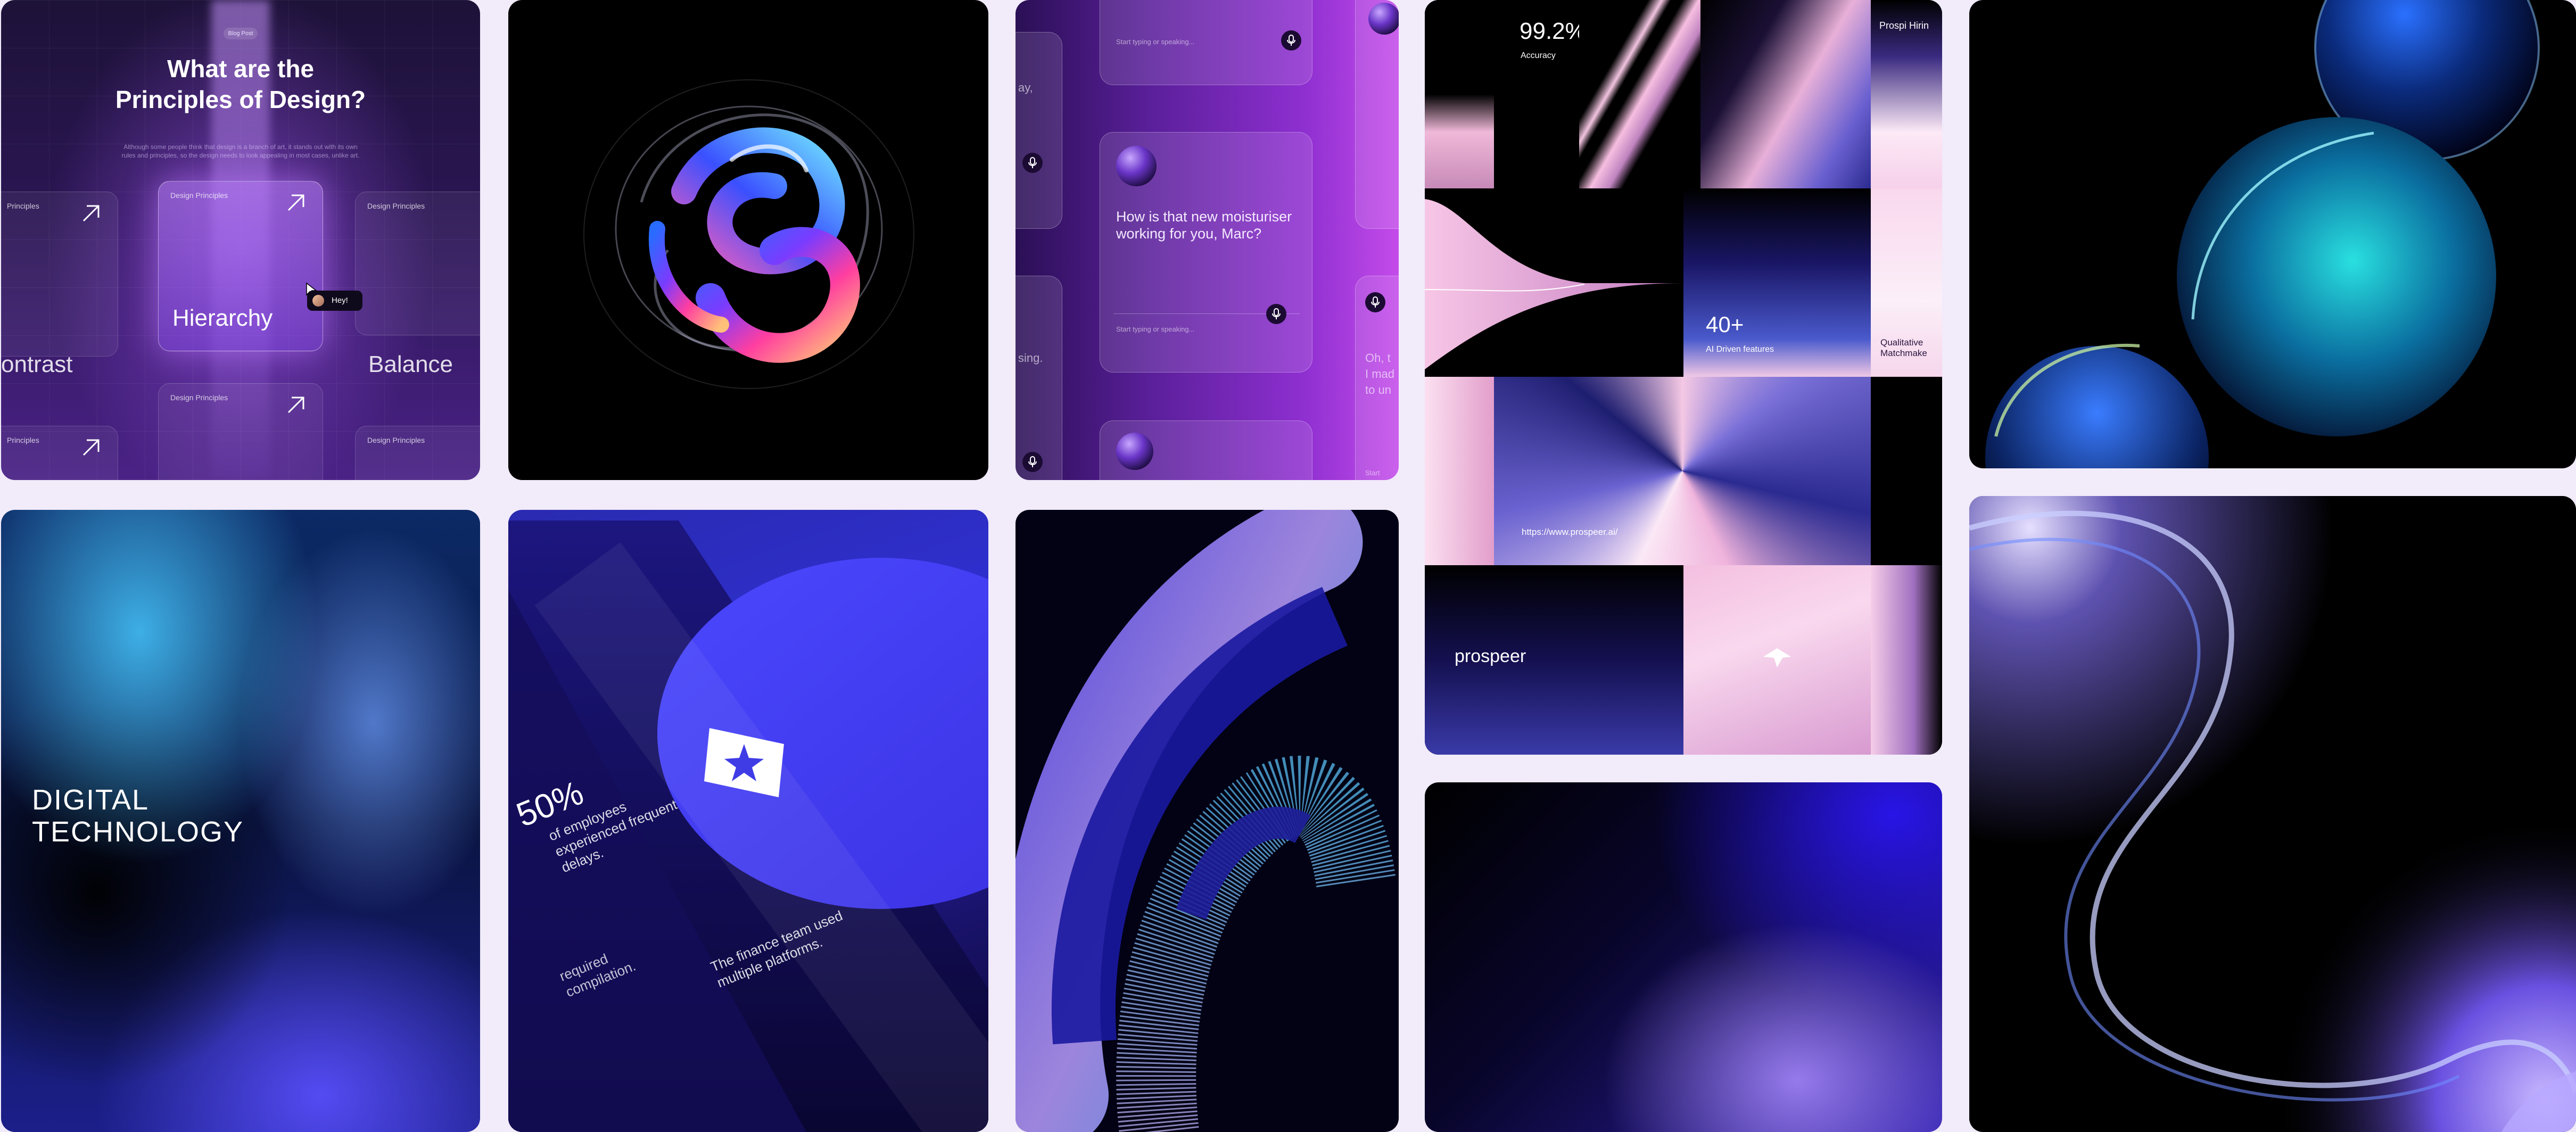 This screenshot has height=1132, width=2576. What do you see at coordinates (597, 971) in the screenshot?
I see `fragment-required: required compilation.` at bounding box center [597, 971].